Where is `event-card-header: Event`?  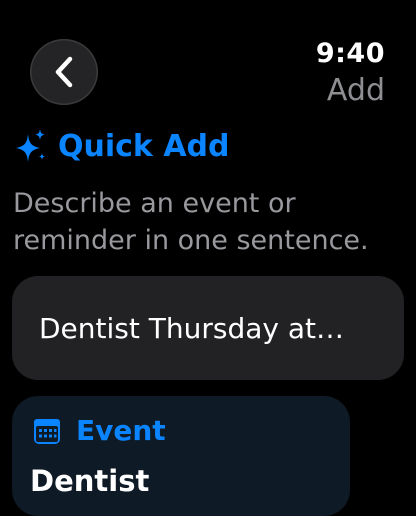 event-card-header: Event is located at coordinates (99, 430).